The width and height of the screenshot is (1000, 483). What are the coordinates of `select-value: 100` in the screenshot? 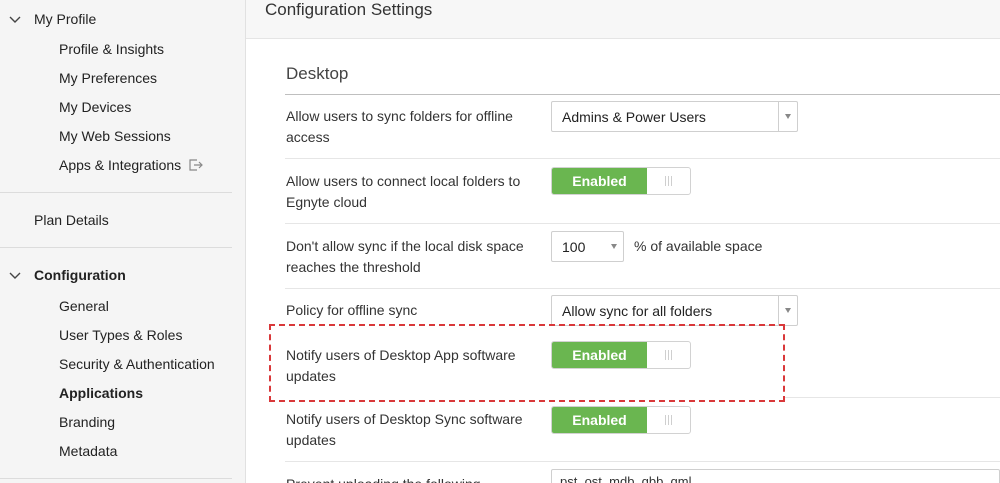 It's located at (574, 246).